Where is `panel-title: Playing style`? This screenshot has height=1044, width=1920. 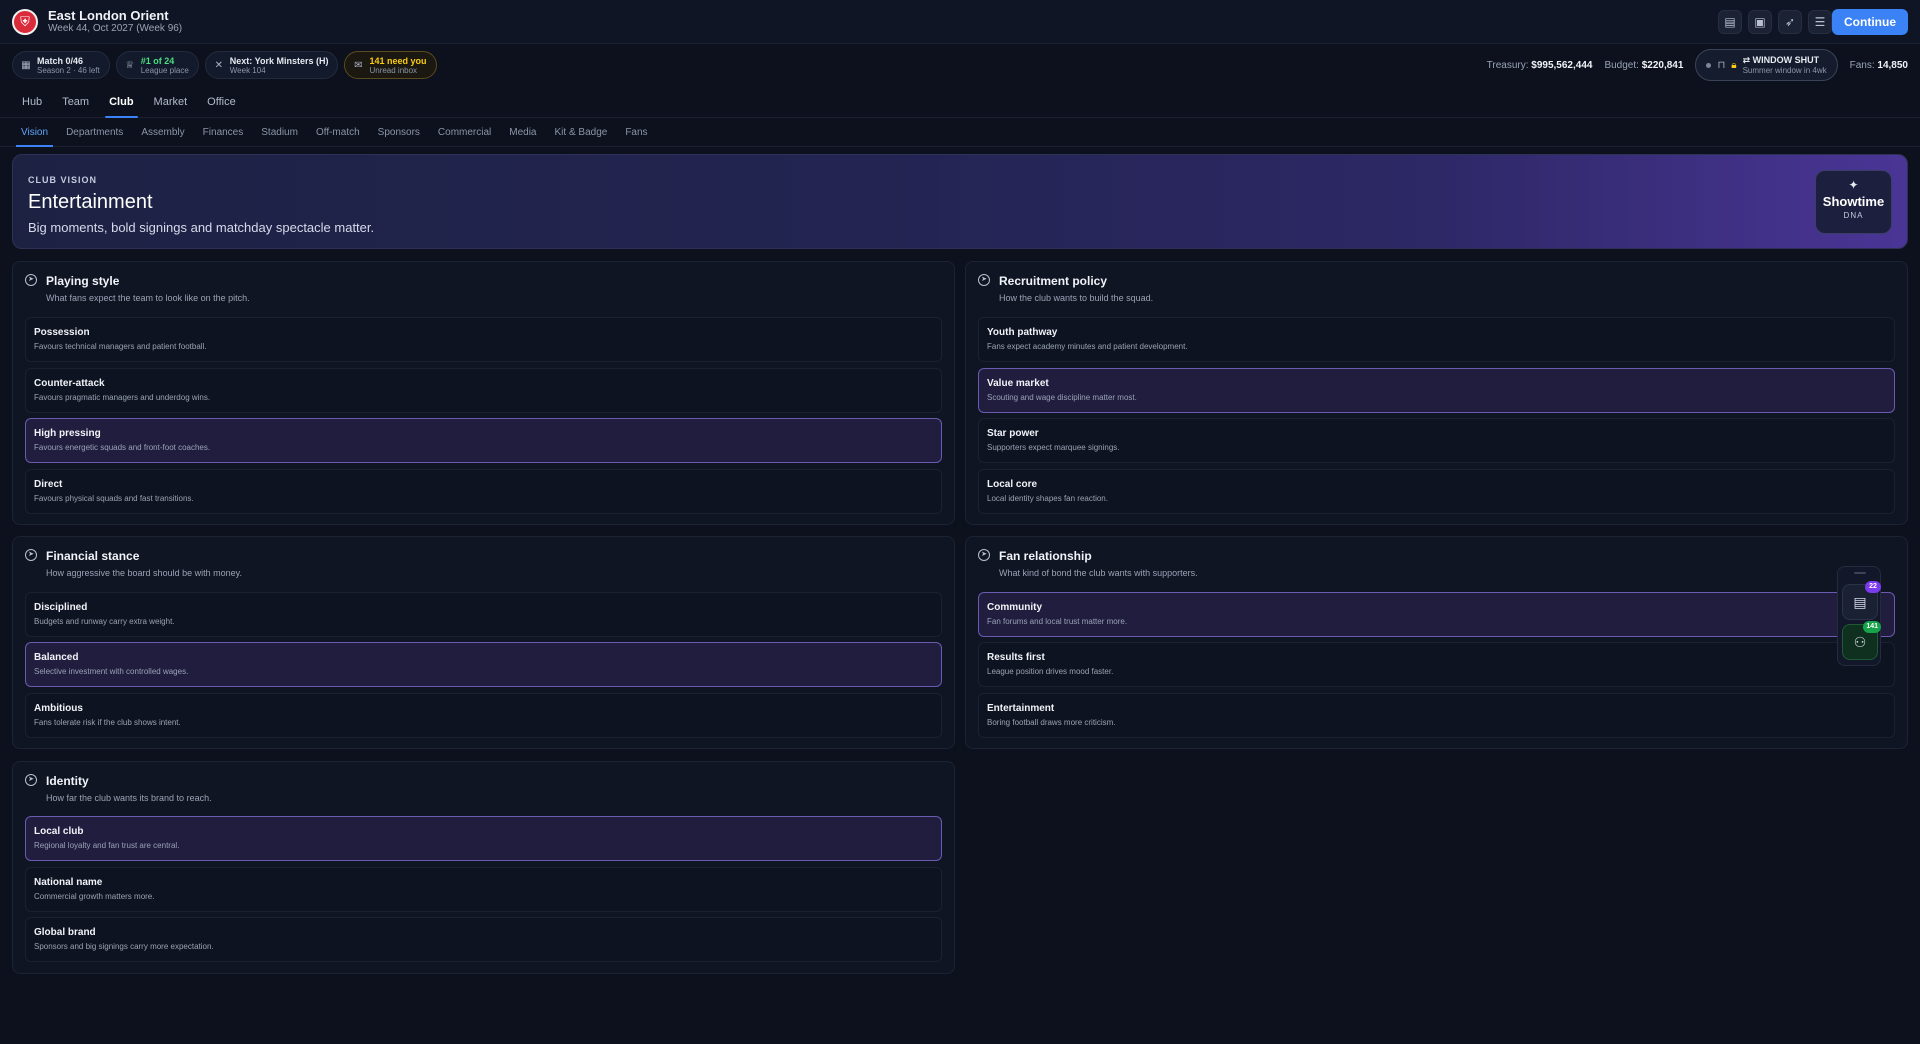 panel-title: Playing style is located at coordinates (83, 281).